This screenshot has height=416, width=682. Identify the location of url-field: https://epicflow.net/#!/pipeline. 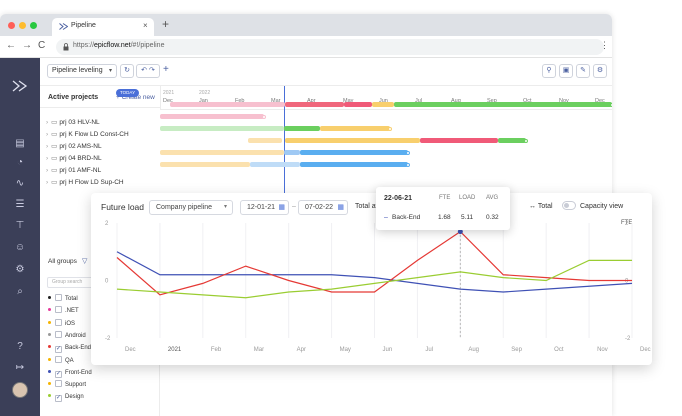
(330, 47).